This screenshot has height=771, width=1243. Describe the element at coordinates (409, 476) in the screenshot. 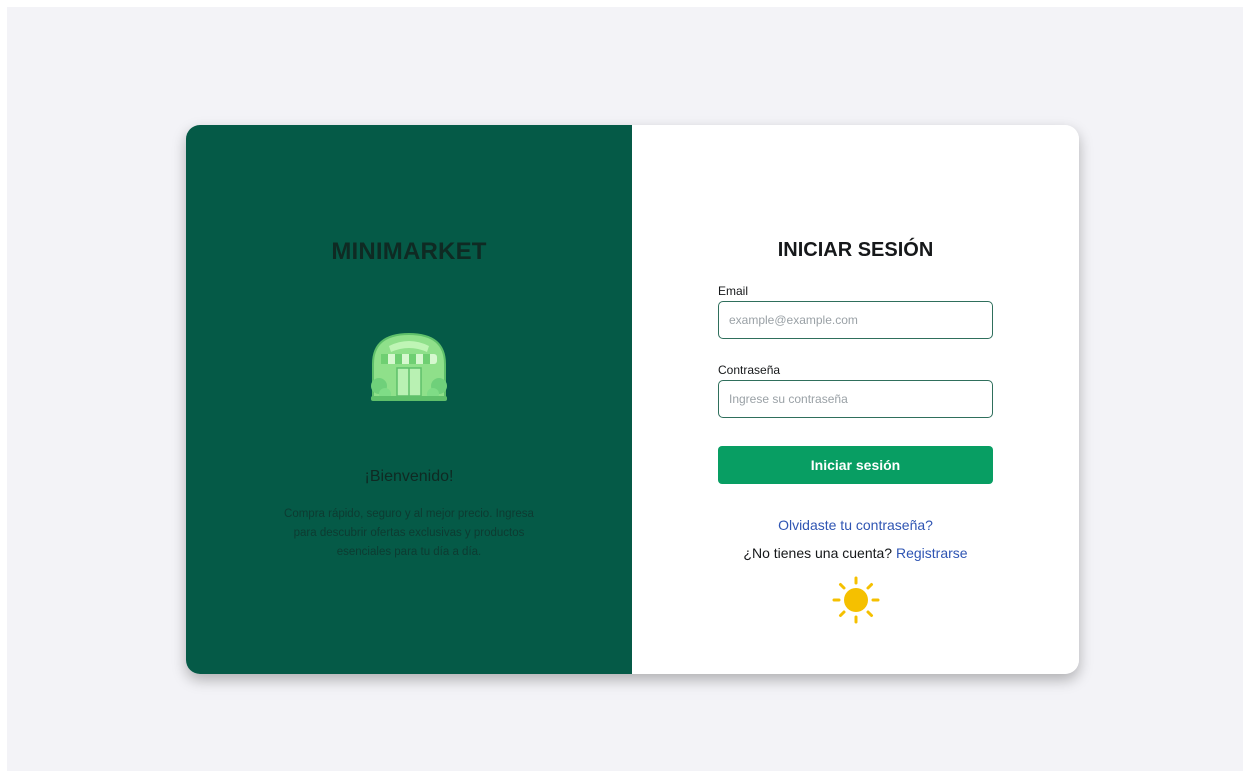

I see `welcome-heading: ¡Bienvenido!` at that location.